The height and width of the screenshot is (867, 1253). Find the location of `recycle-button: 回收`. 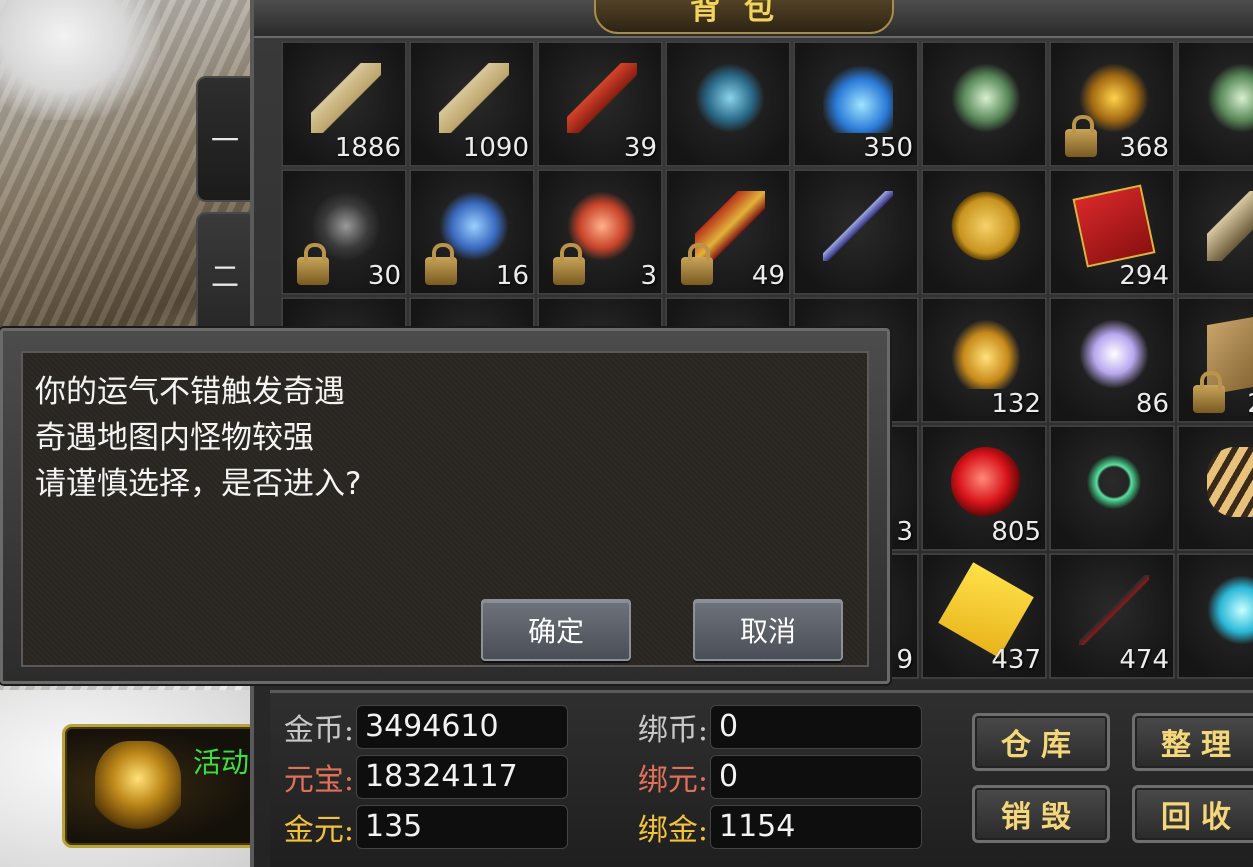

recycle-button: 回收 is located at coordinates (1192, 814).